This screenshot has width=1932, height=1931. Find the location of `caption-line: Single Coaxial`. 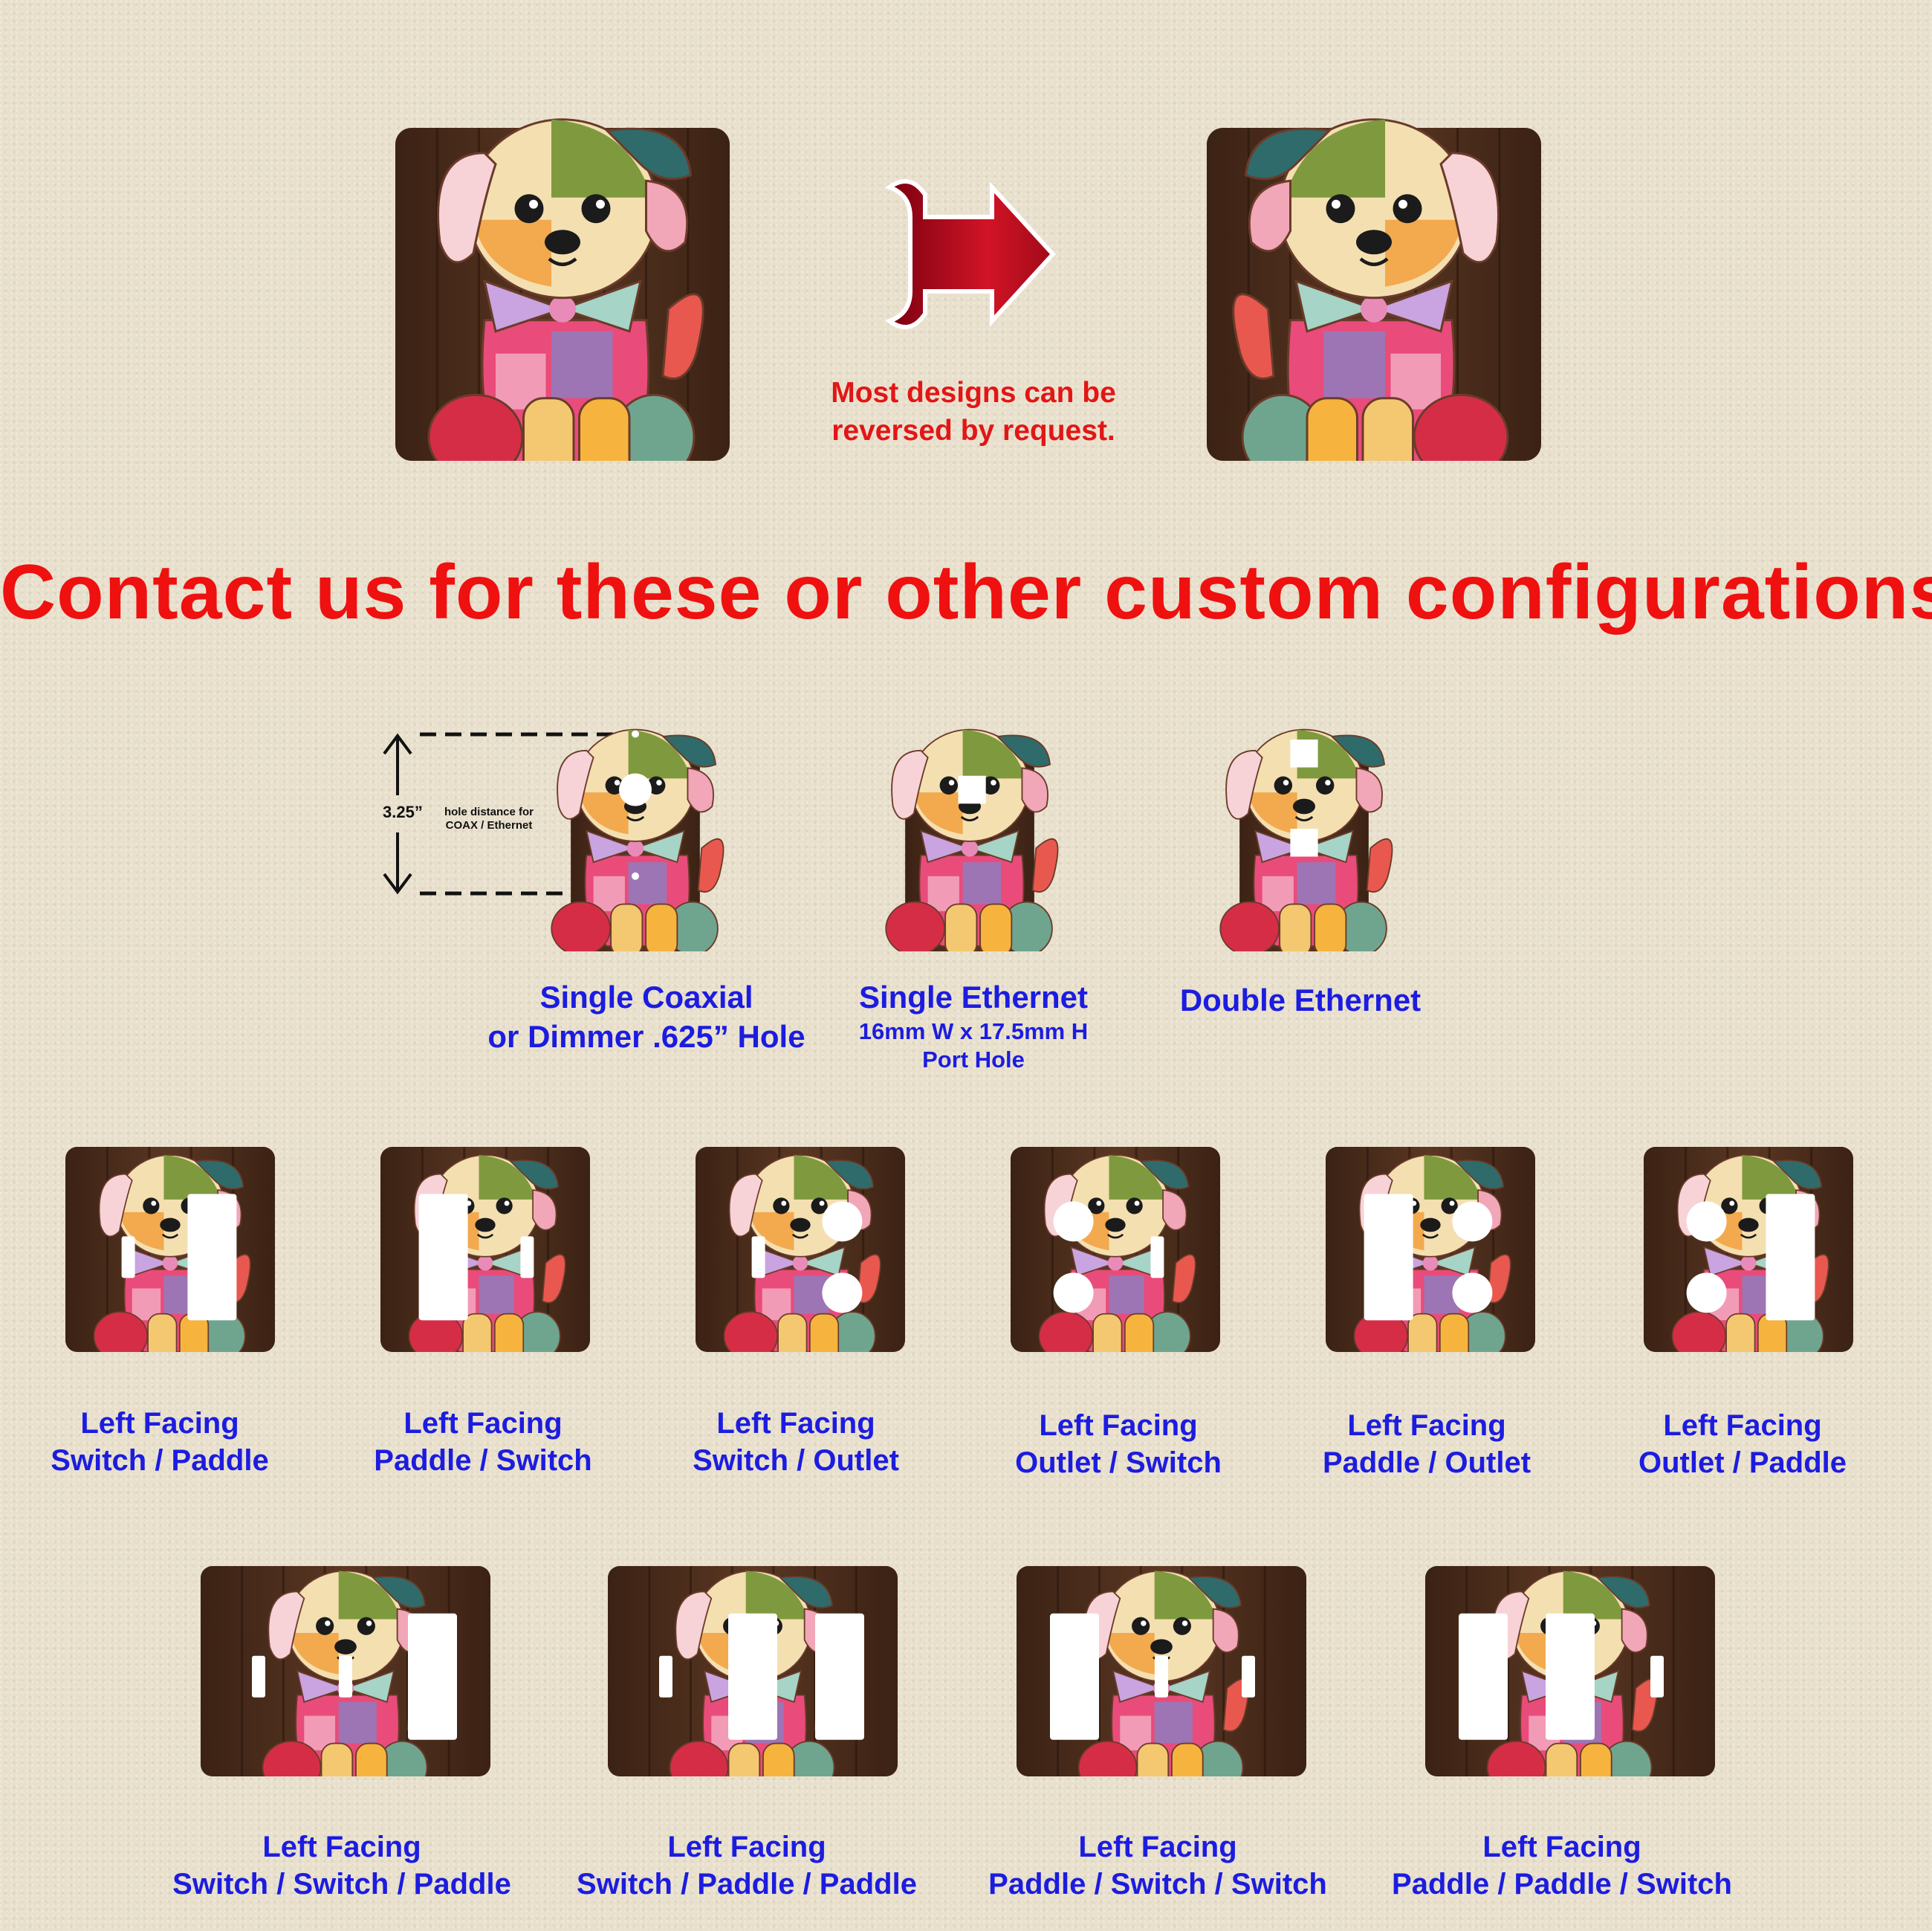

caption-line: Single Coaxial is located at coordinates (646, 997).